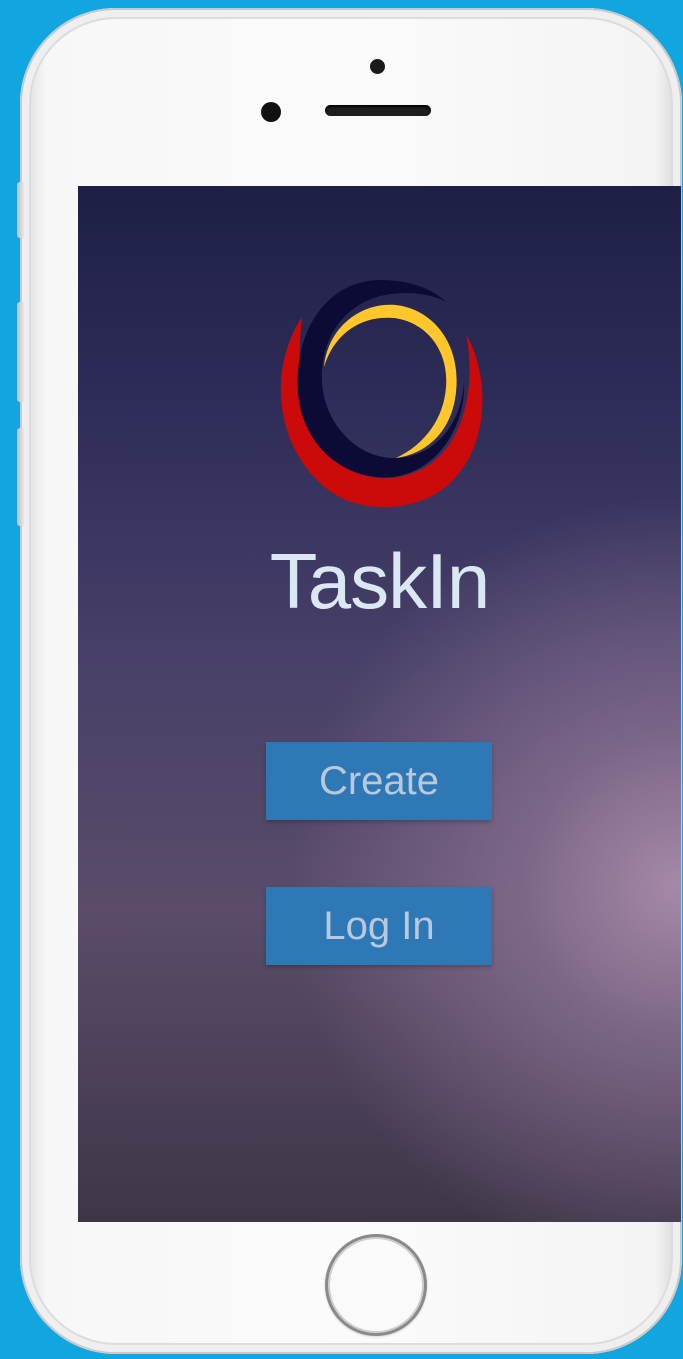 Image resolution: width=683 pixels, height=1359 pixels. Describe the element at coordinates (20, 352) in the screenshot. I see `volume-up-button` at that location.